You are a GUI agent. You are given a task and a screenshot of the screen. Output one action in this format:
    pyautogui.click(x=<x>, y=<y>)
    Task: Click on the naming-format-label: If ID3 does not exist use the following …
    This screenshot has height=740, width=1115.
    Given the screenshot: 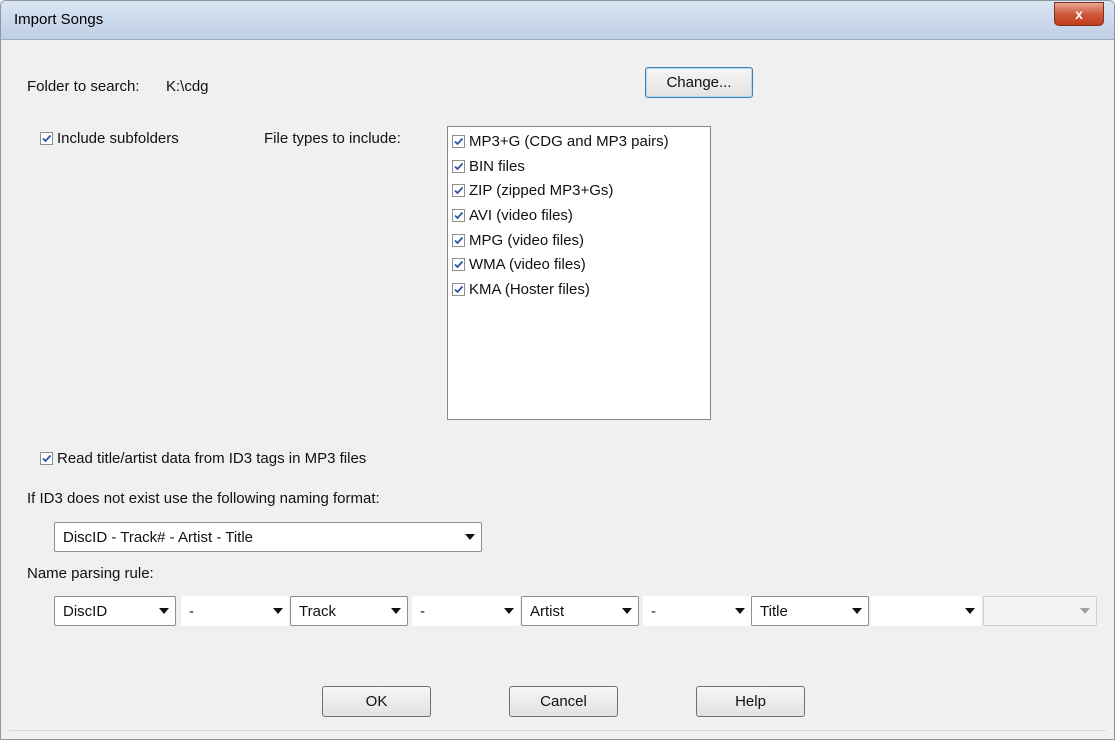 What is the action you would take?
    pyautogui.click(x=203, y=498)
    